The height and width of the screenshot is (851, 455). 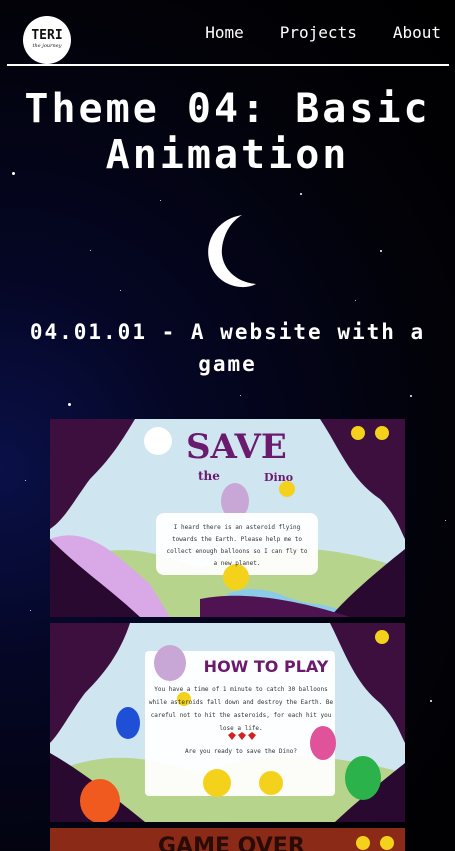 I want to click on nav-home-link: Home, so click(x=224, y=32).